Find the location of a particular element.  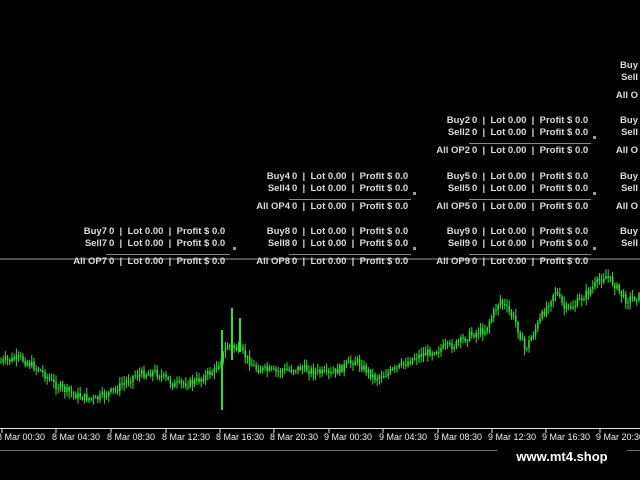

all-label: All OP7 is located at coordinates (90, 261).